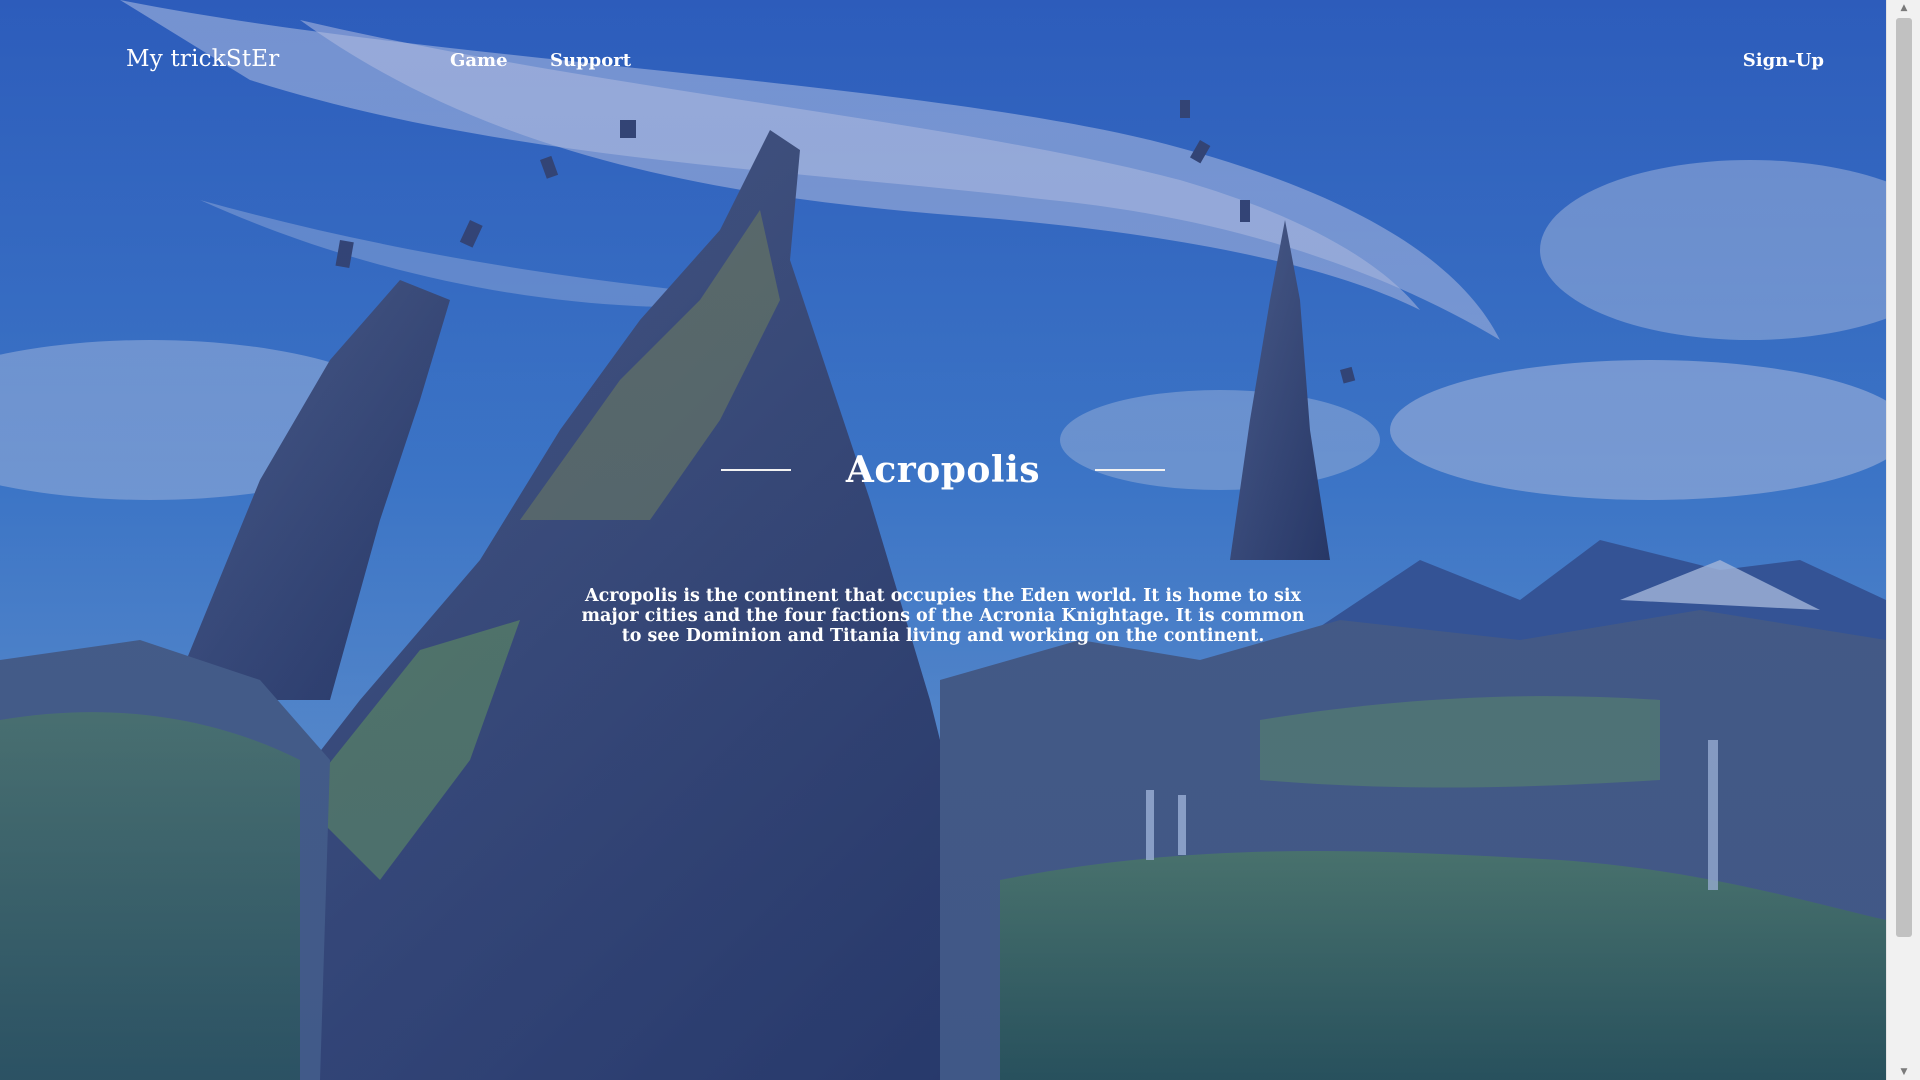 This screenshot has width=1920, height=1080. Describe the element at coordinates (202, 59) in the screenshot. I see `brand-logo-link: My trickStEr` at that location.